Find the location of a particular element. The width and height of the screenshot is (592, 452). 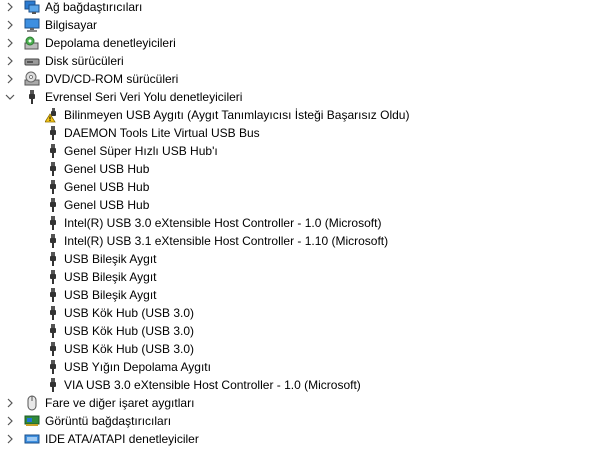

tree-category-dvd-drives: DVD/CD-ROM sürücüleri is located at coordinates (296, 79).